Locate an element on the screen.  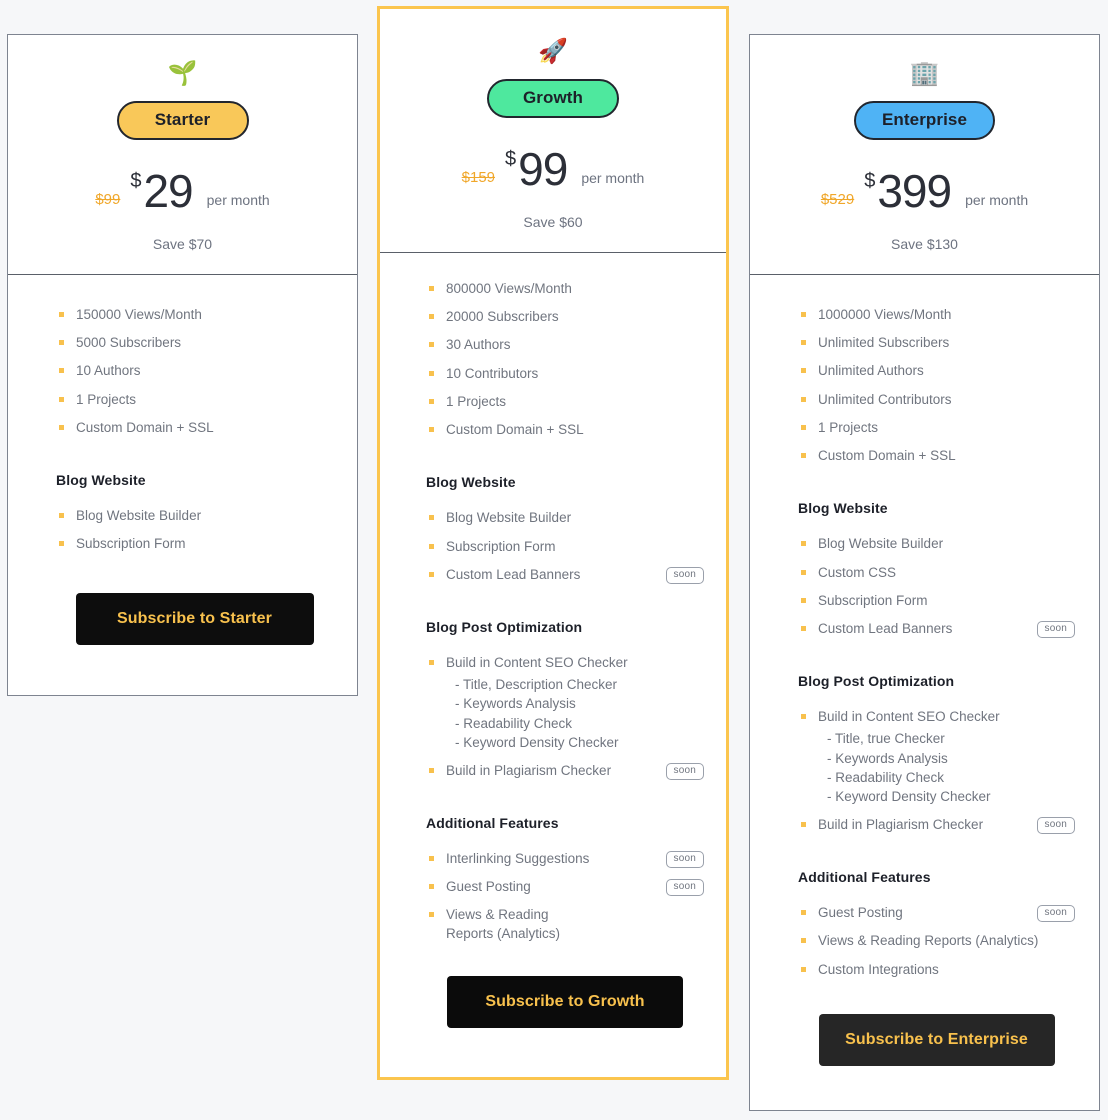
feature-item: Unlimited Contributors is located at coordinates (936, 400).